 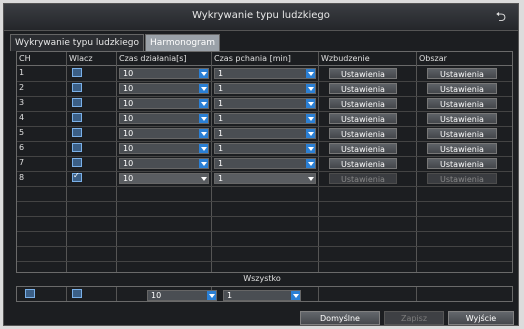 What do you see at coordinates (25, 58) in the screenshot?
I see `header-ch: CH` at bounding box center [25, 58].